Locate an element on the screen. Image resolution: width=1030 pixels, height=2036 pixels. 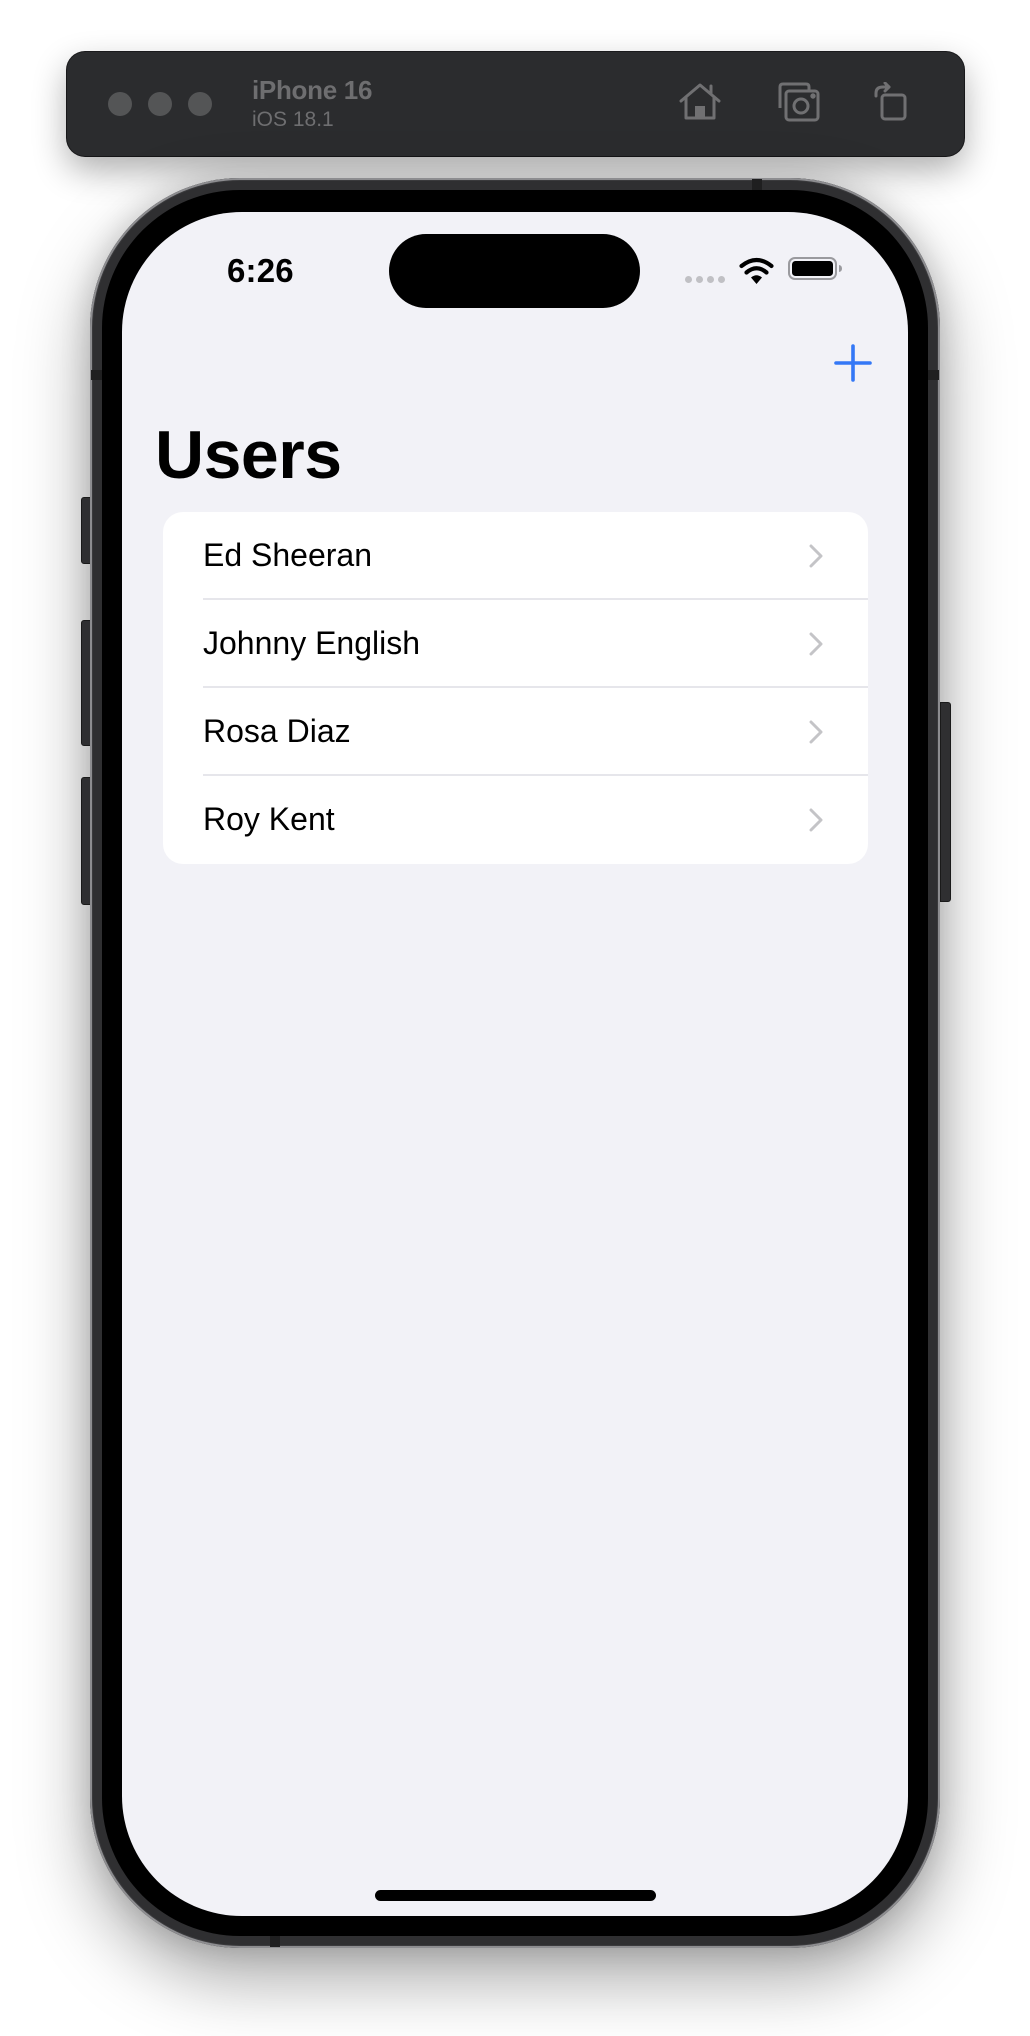
home-icon is located at coordinates (700, 102).